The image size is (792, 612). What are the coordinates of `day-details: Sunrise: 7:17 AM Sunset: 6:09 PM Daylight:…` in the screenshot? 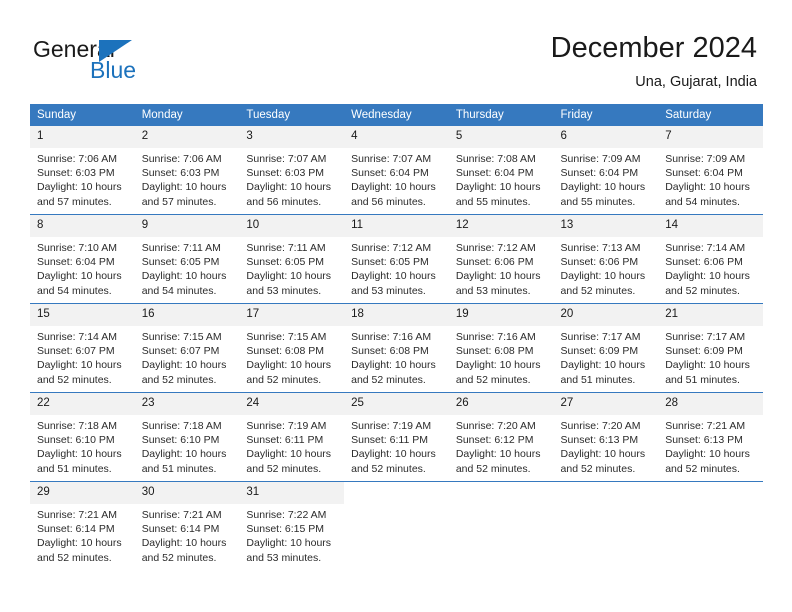 It's located at (606, 356).